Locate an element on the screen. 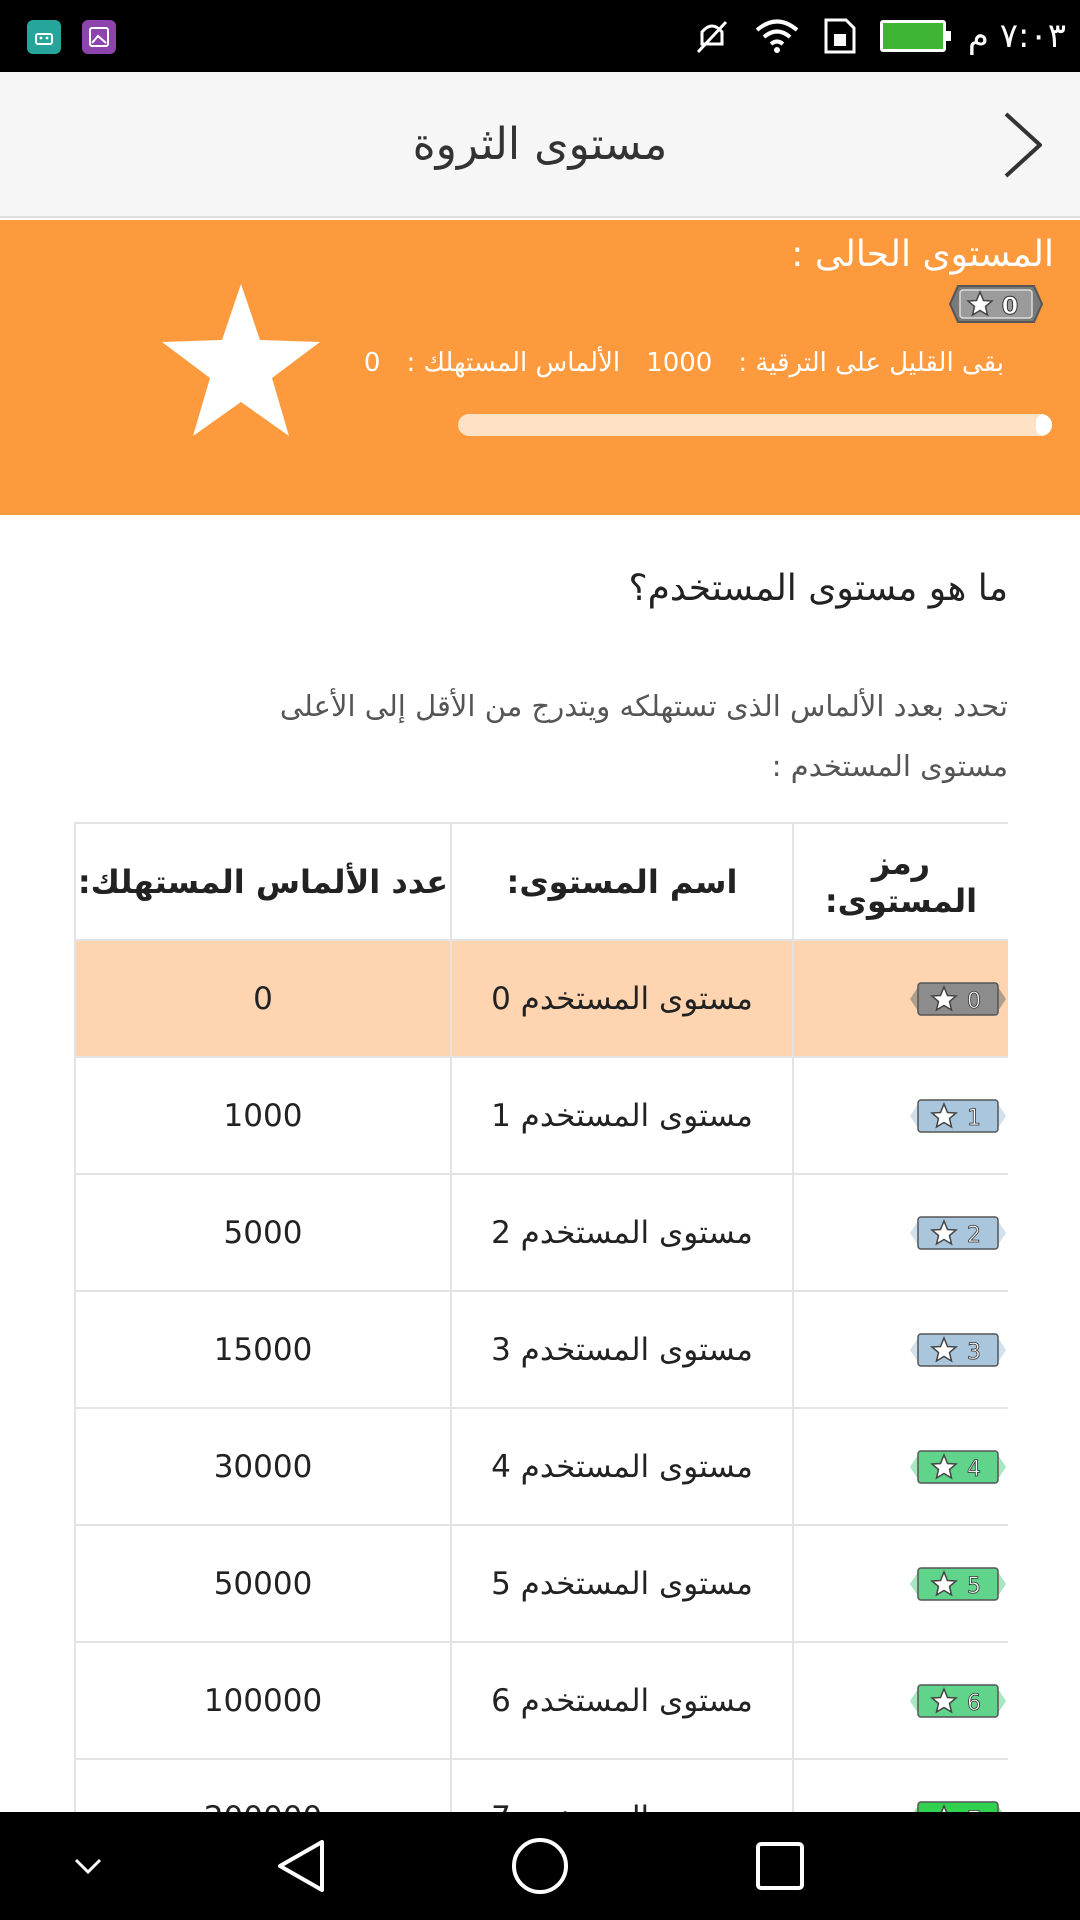 The height and width of the screenshot is (1920, 1080). chevron-down-icon is located at coordinates (88, 1866).